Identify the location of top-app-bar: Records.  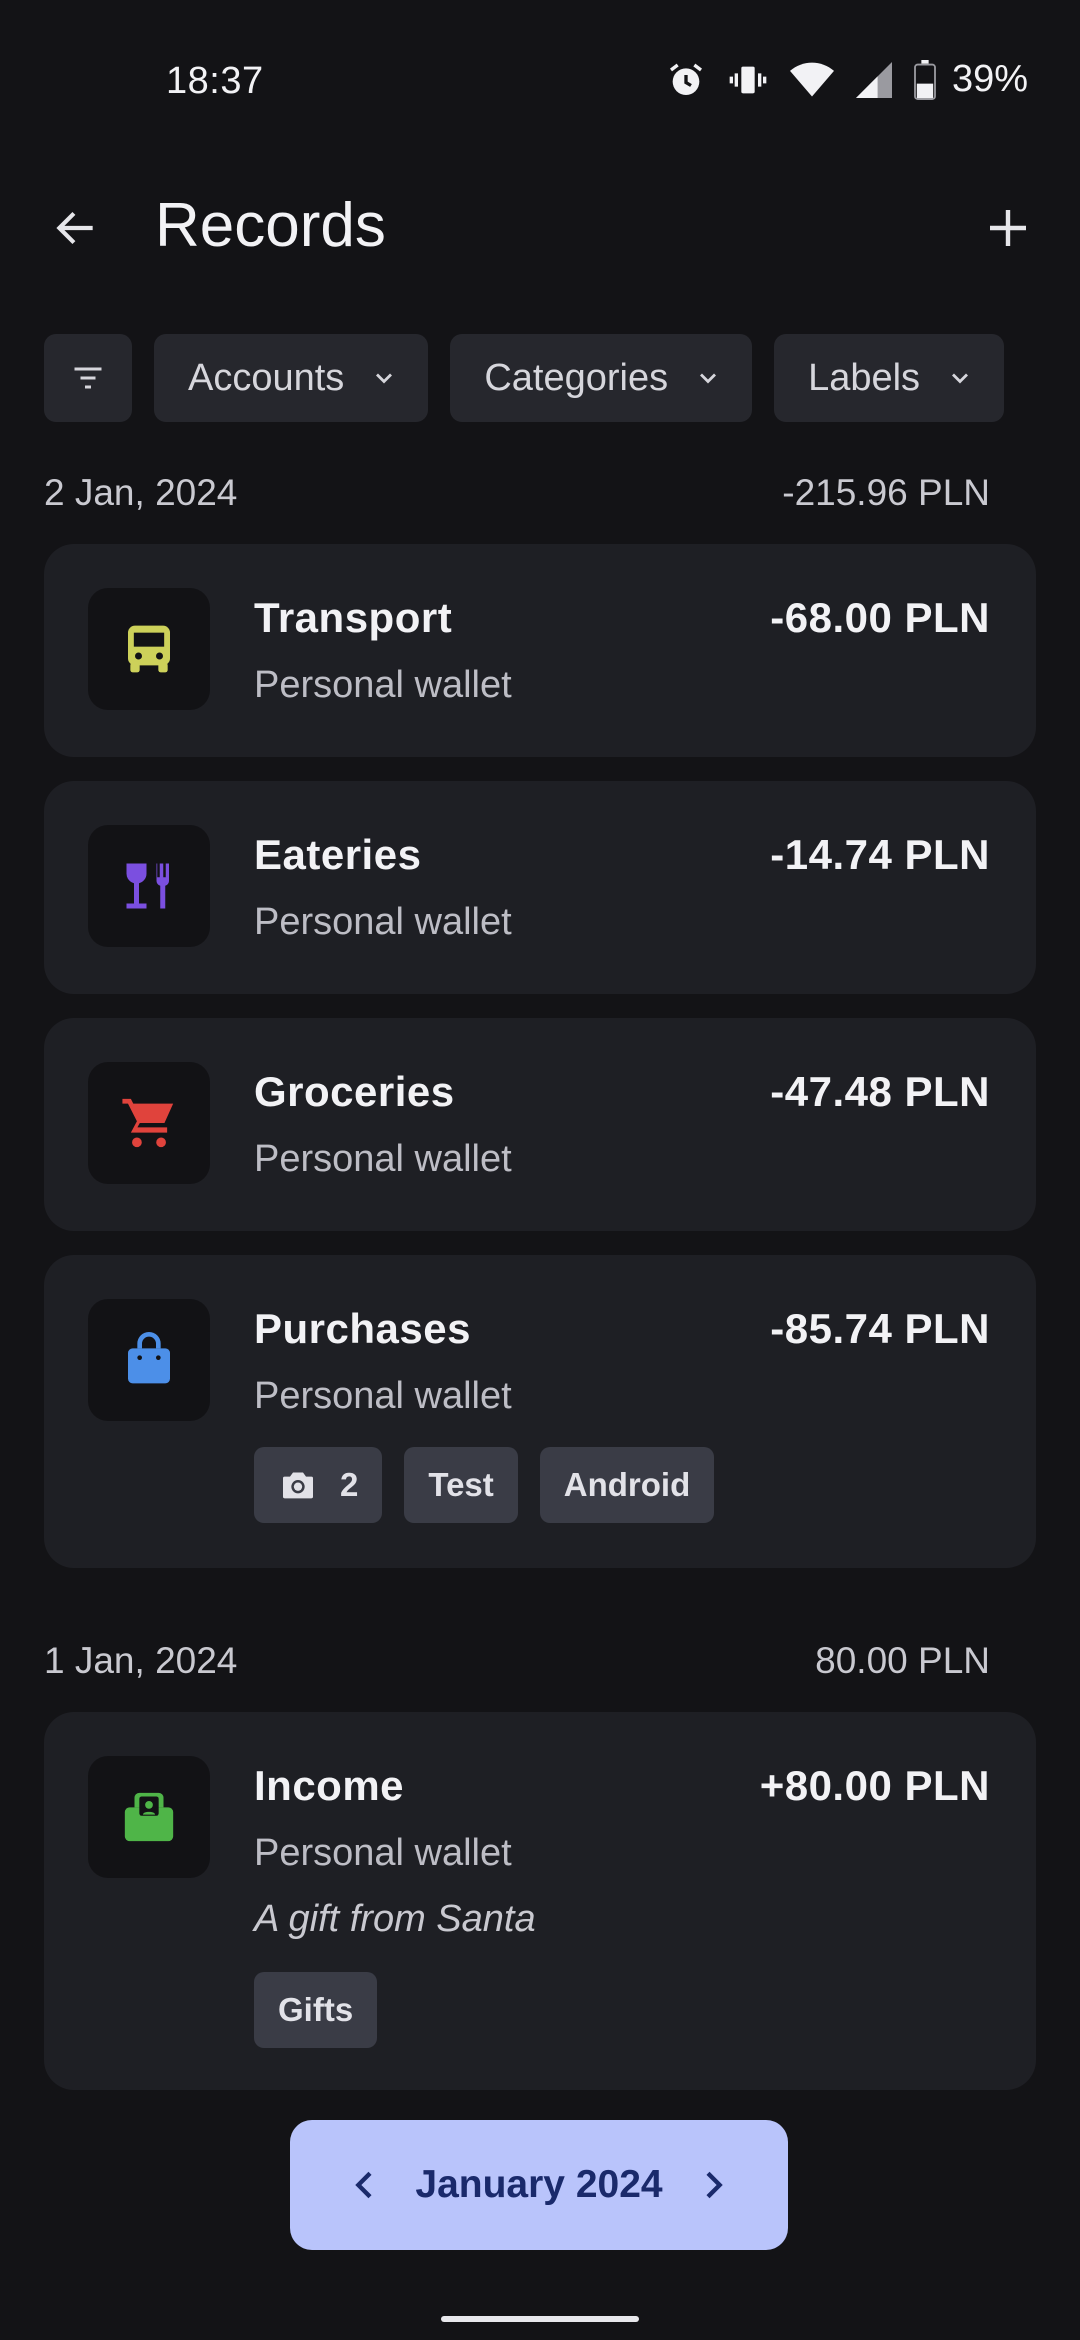
(540, 225).